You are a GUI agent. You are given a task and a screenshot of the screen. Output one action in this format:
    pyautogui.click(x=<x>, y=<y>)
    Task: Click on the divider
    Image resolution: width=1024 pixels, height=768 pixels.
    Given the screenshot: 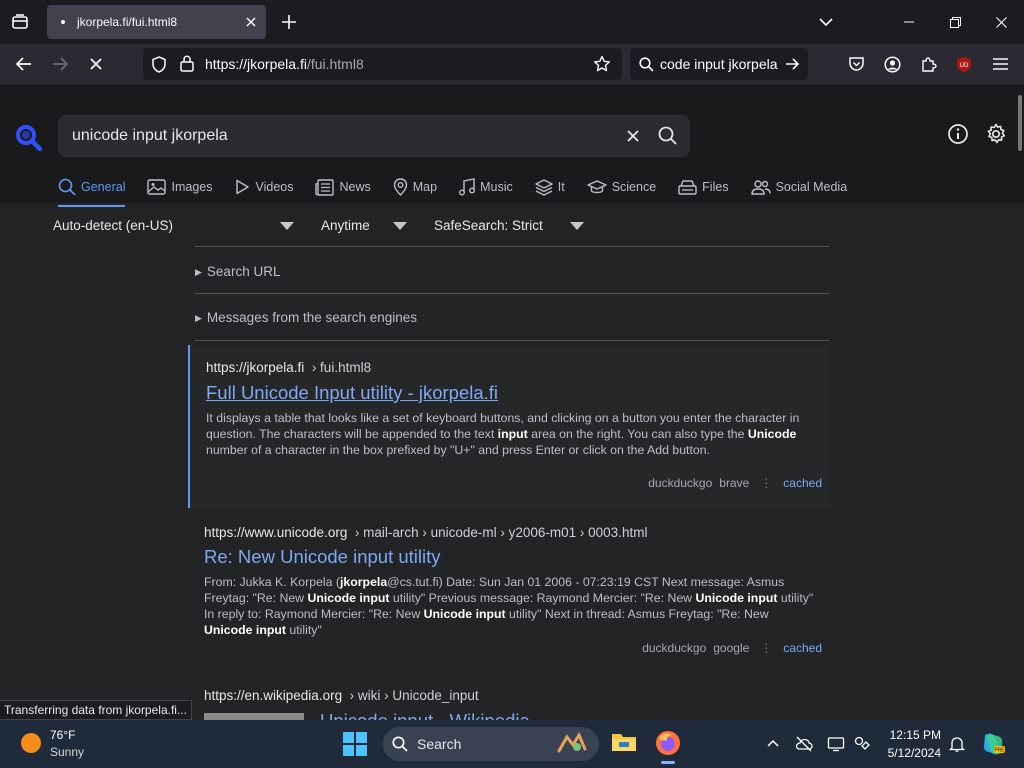 What is the action you would take?
    pyautogui.click(x=512, y=293)
    